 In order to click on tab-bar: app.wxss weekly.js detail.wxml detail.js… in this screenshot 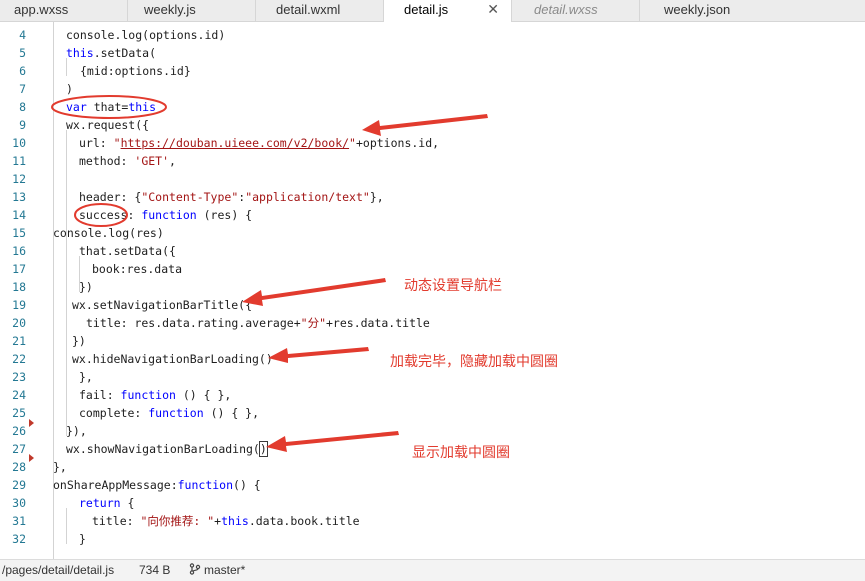, I will do `click(432, 11)`.